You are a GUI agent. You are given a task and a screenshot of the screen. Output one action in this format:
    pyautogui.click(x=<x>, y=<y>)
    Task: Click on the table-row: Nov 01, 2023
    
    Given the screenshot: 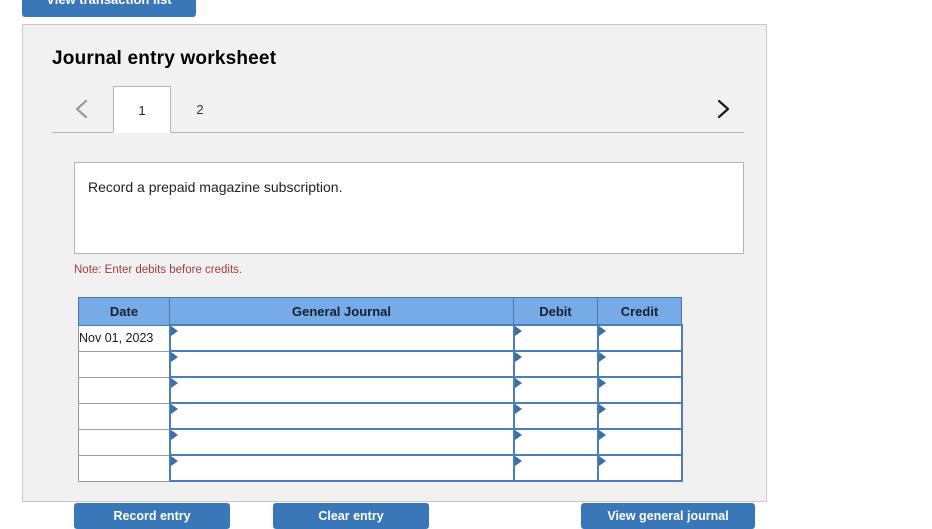 What is the action you would take?
    pyautogui.click(x=380, y=338)
    